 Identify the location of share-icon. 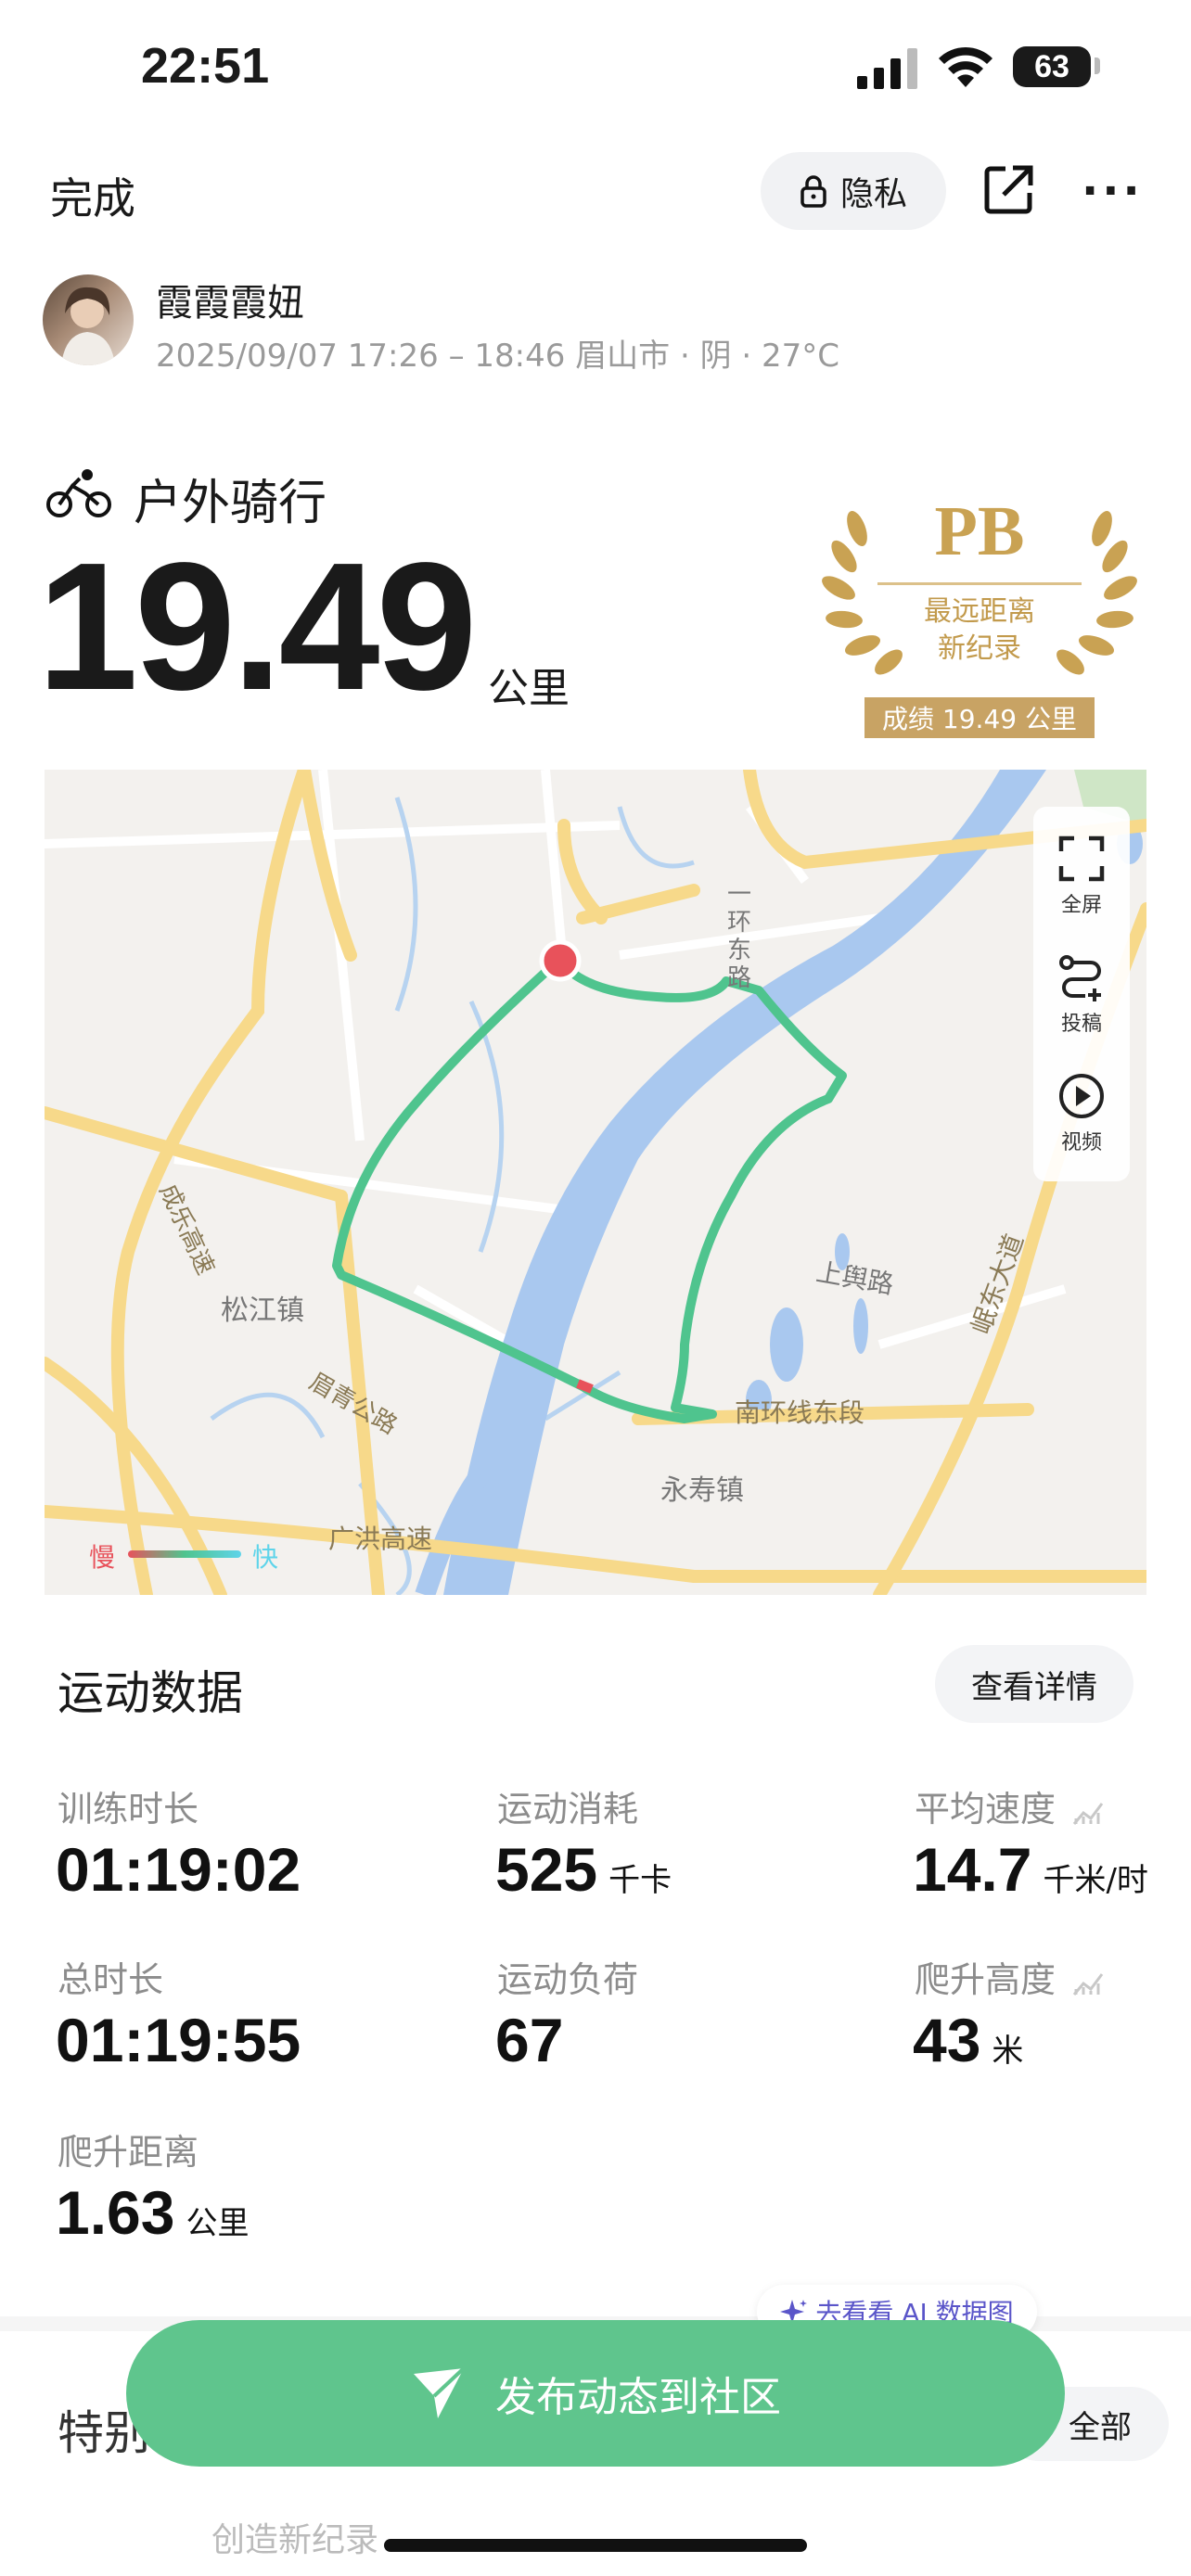
(1009, 189).